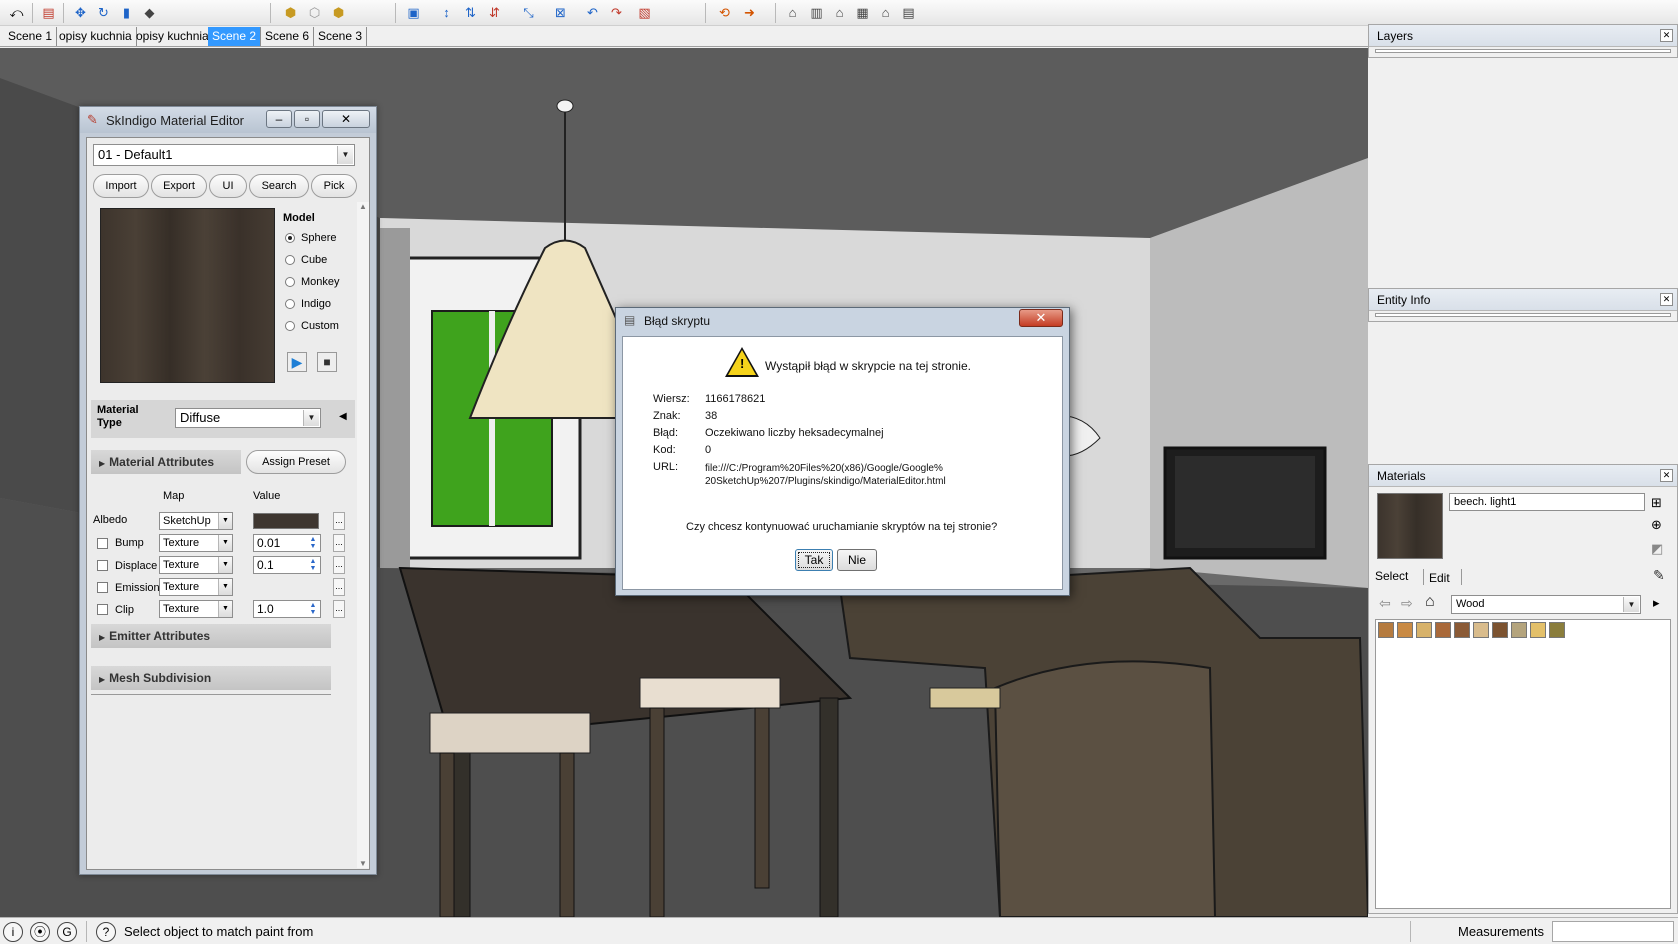  Describe the element at coordinates (857, 560) in the screenshot. I see `no-button: Nie` at that location.